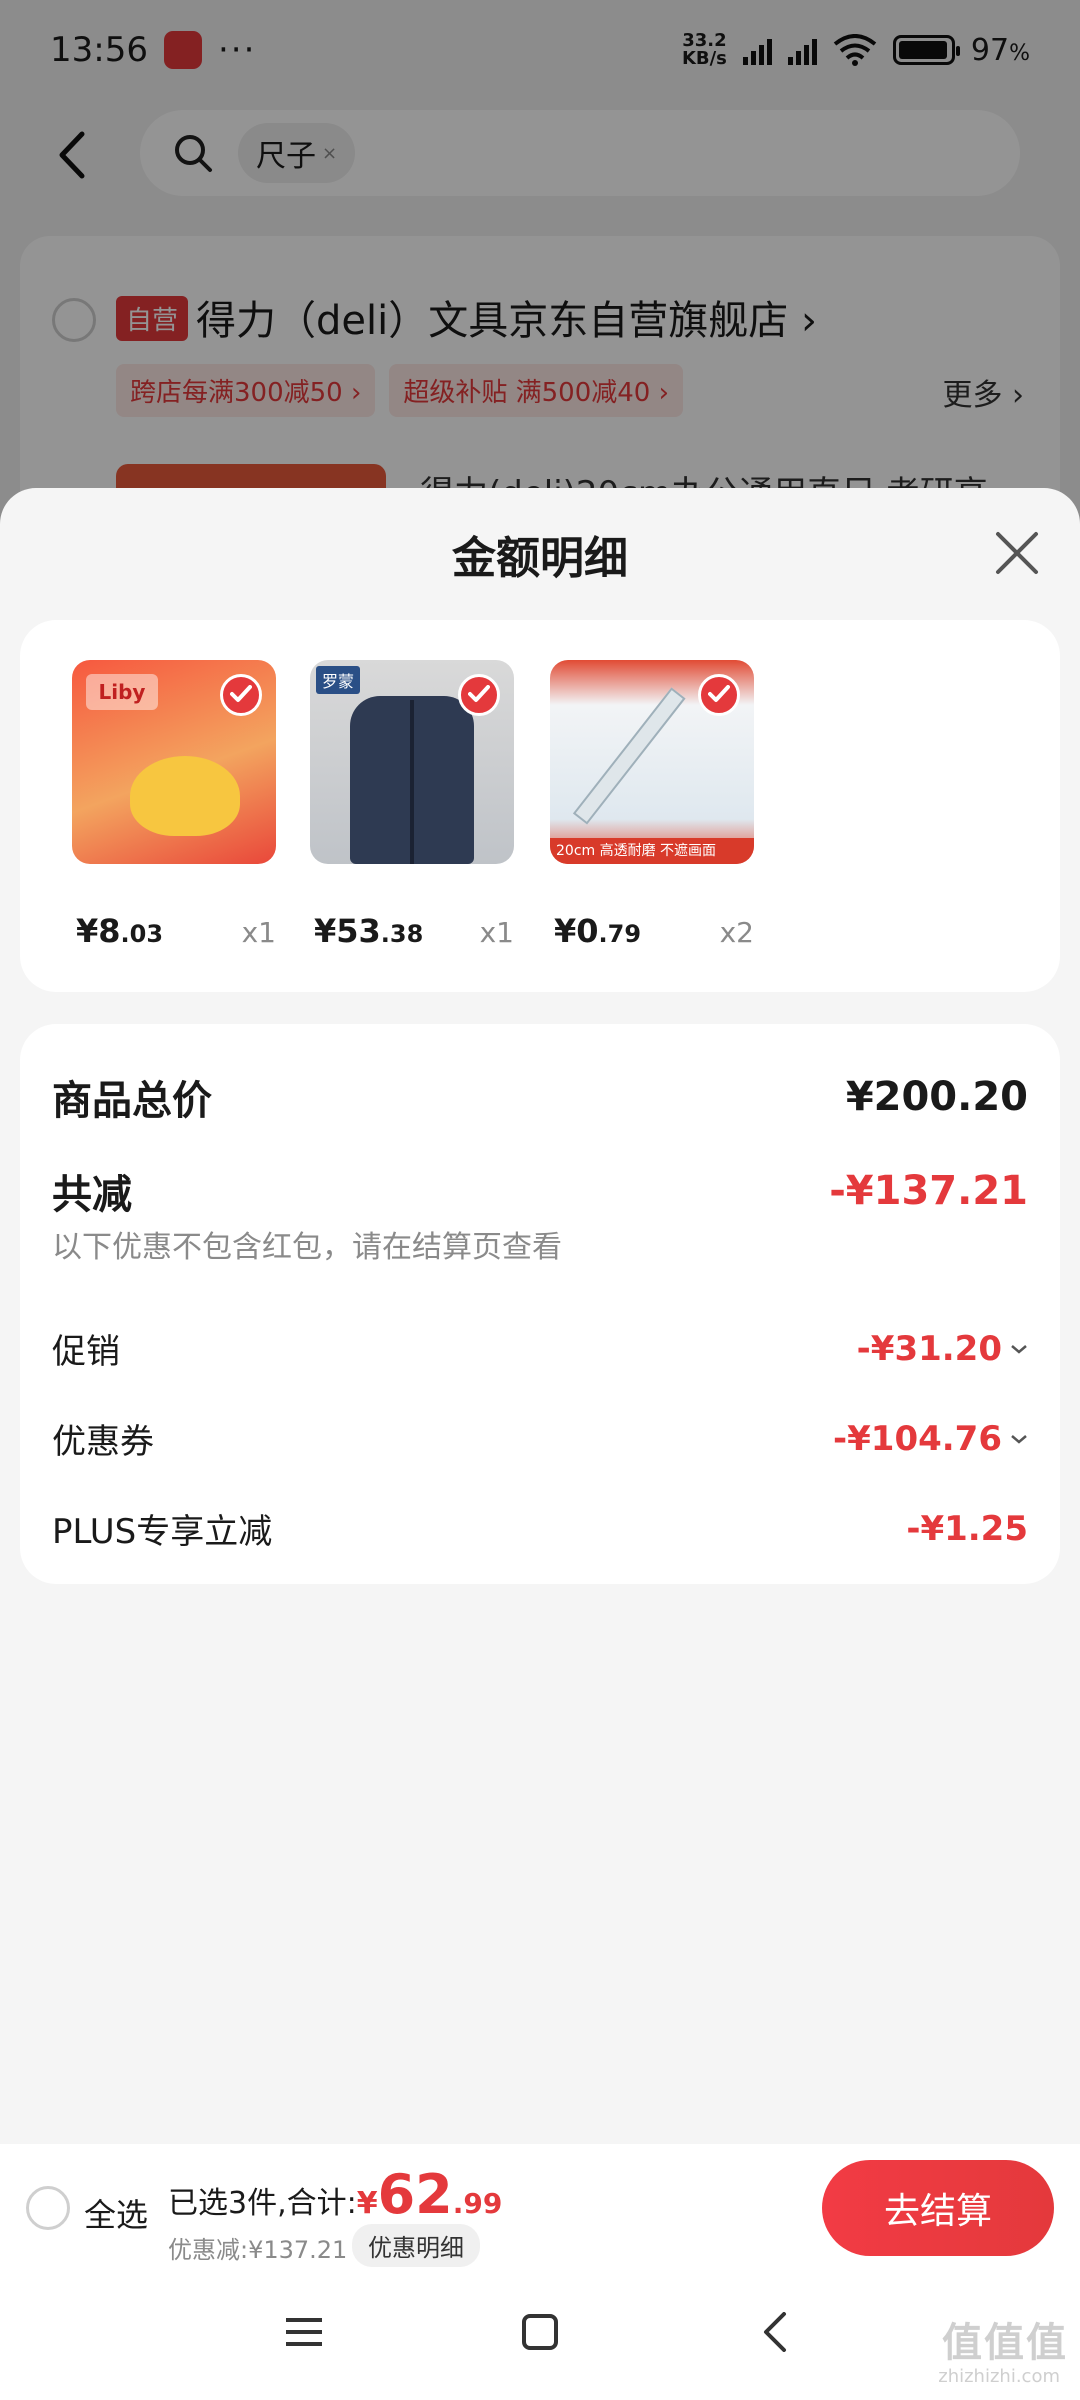  I want to click on product-price: ¥8.03, so click(119, 931).